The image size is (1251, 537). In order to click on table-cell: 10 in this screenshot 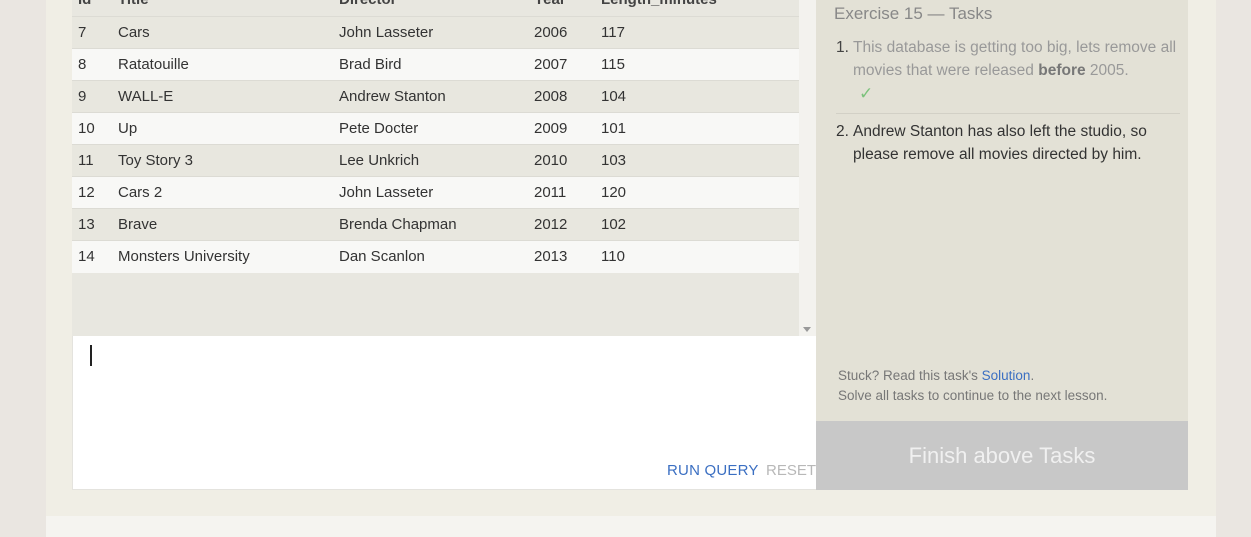, I will do `click(86, 128)`.